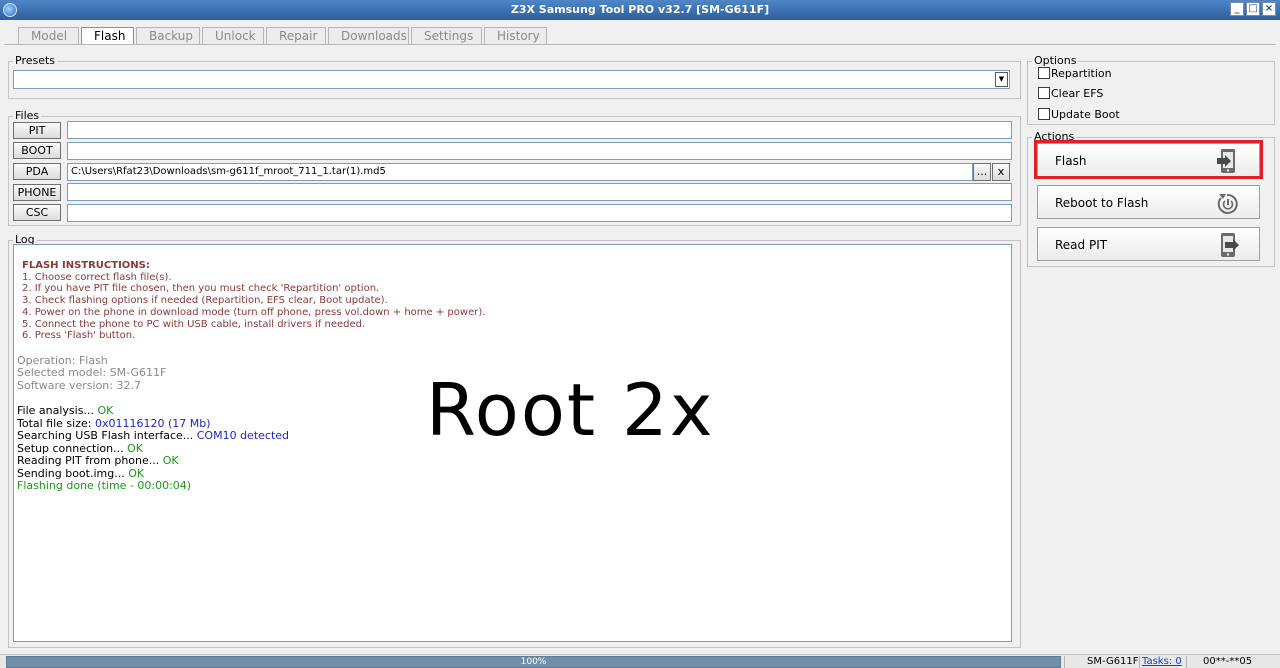 The width and height of the screenshot is (1280, 668). I want to click on minimize-button: _, so click(1237, 9).